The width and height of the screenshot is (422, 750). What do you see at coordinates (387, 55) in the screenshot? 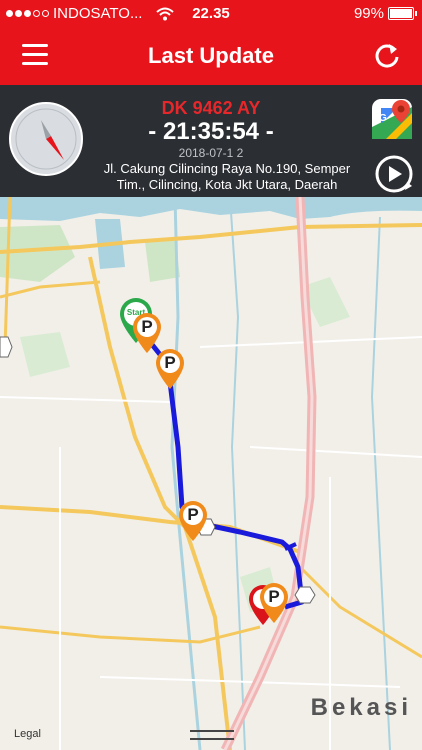
I see `refresh-button` at bounding box center [387, 55].